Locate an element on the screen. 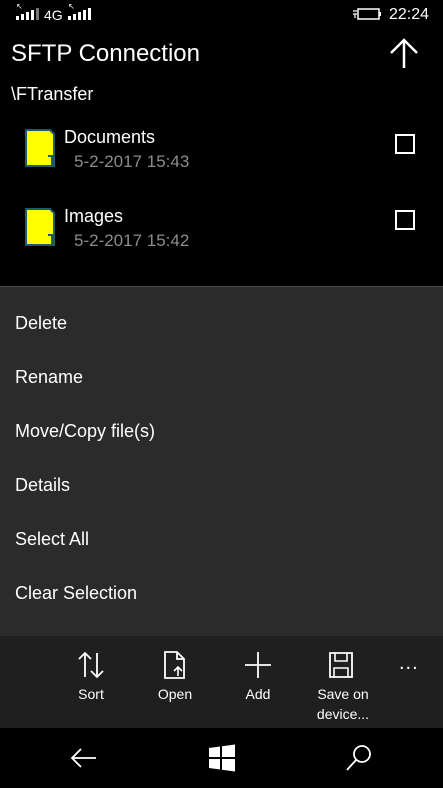  file-name: Images is located at coordinates (94, 216).